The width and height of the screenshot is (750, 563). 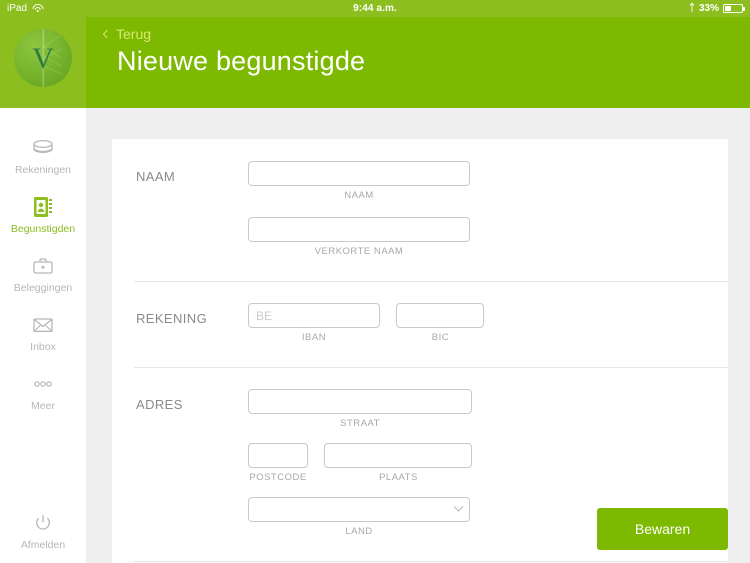 I want to click on sidebar-item-begunstigden: Begunstigden, so click(x=43, y=214).